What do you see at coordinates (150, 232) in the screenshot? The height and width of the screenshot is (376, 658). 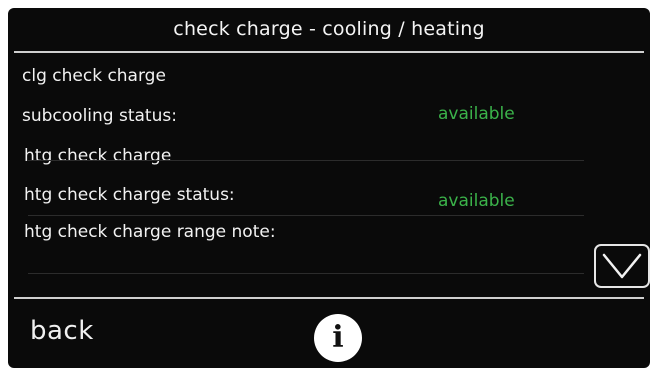 I see `row-label-htg-check-charge-range-note: htg check charge range note:` at bounding box center [150, 232].